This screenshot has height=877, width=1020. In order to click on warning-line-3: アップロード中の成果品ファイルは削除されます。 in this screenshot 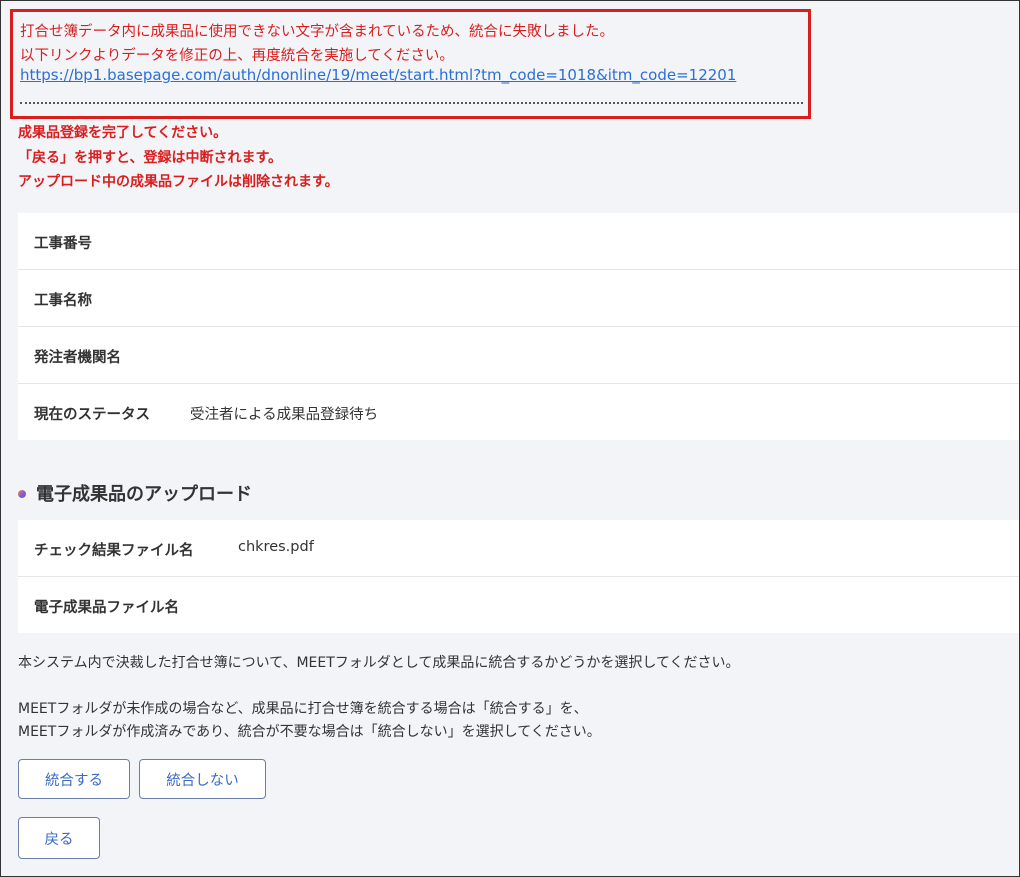, I will do `click(178, 182)`.